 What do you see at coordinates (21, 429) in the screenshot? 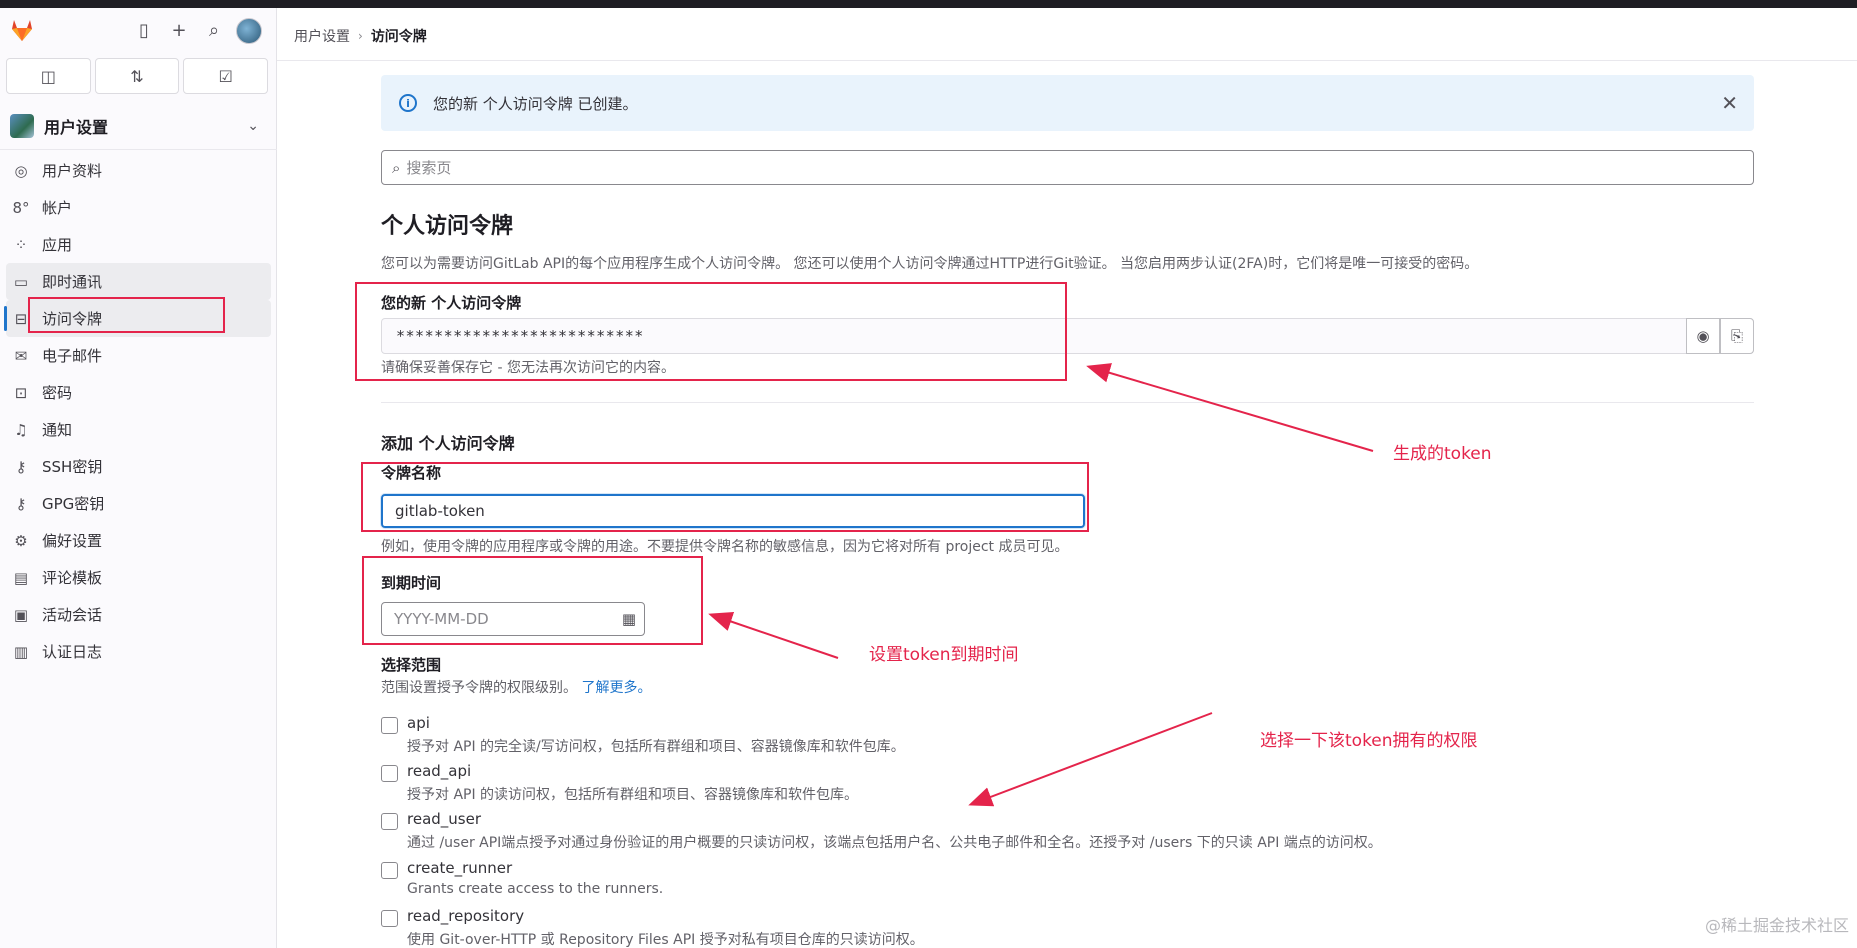
I see `bell-icon: ♫` at bounding box center [21, 429].